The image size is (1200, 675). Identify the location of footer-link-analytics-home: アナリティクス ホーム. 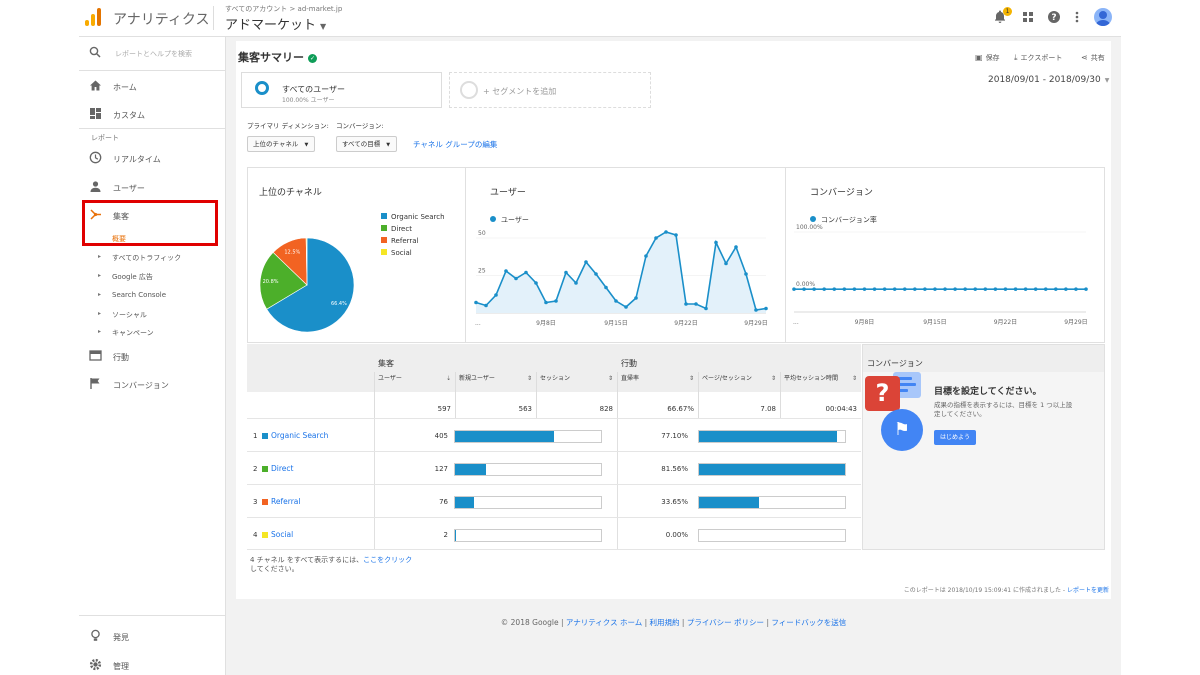
(604, 622).